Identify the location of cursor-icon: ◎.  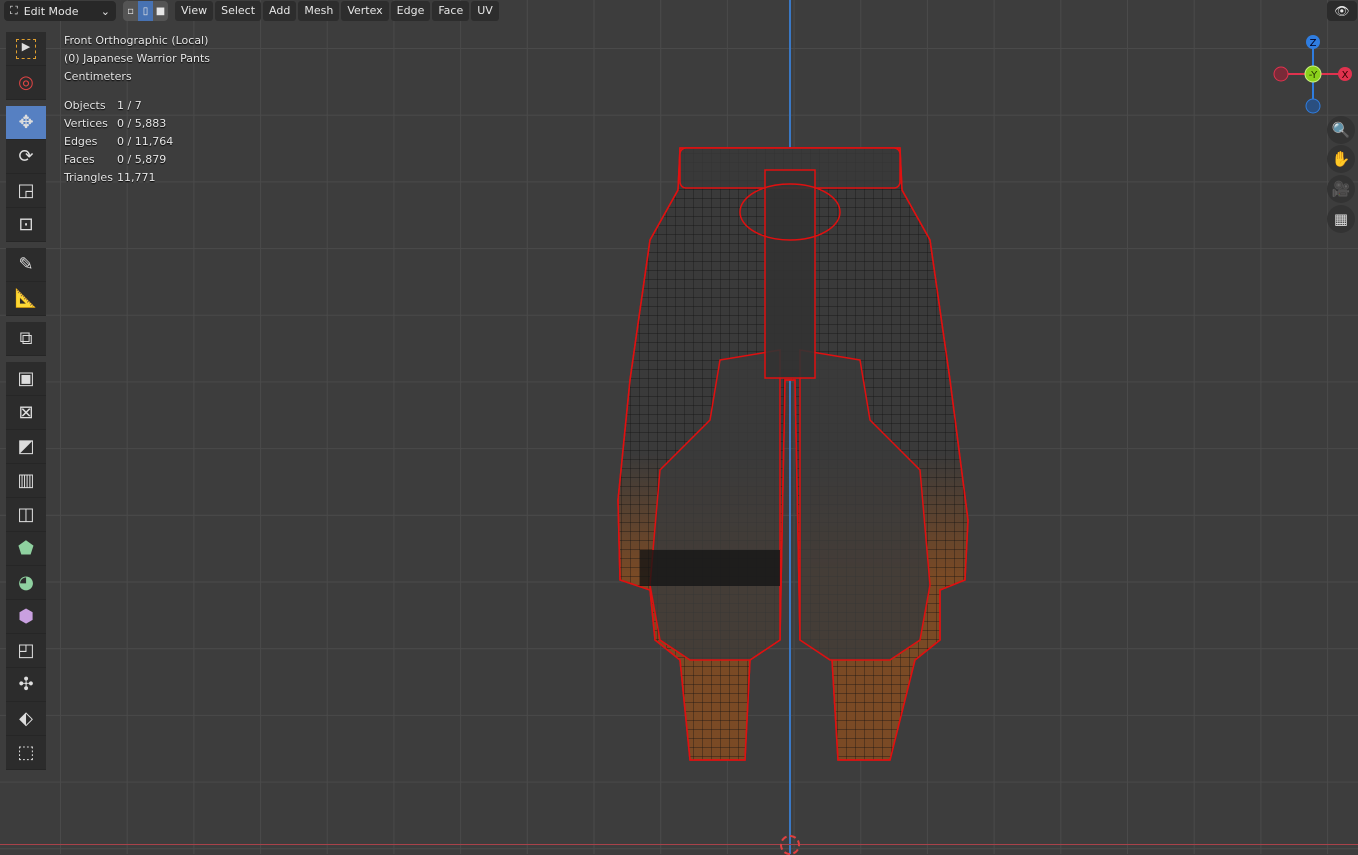
(26, 82).